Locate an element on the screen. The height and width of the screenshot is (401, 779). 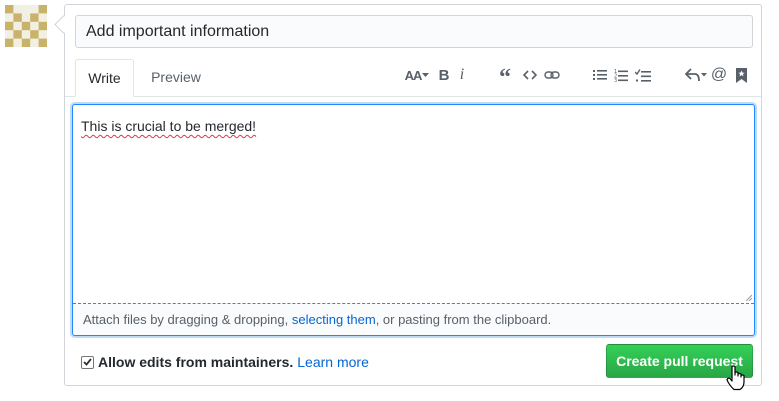
bullet-list-icon is located at coordinates (600, 75).